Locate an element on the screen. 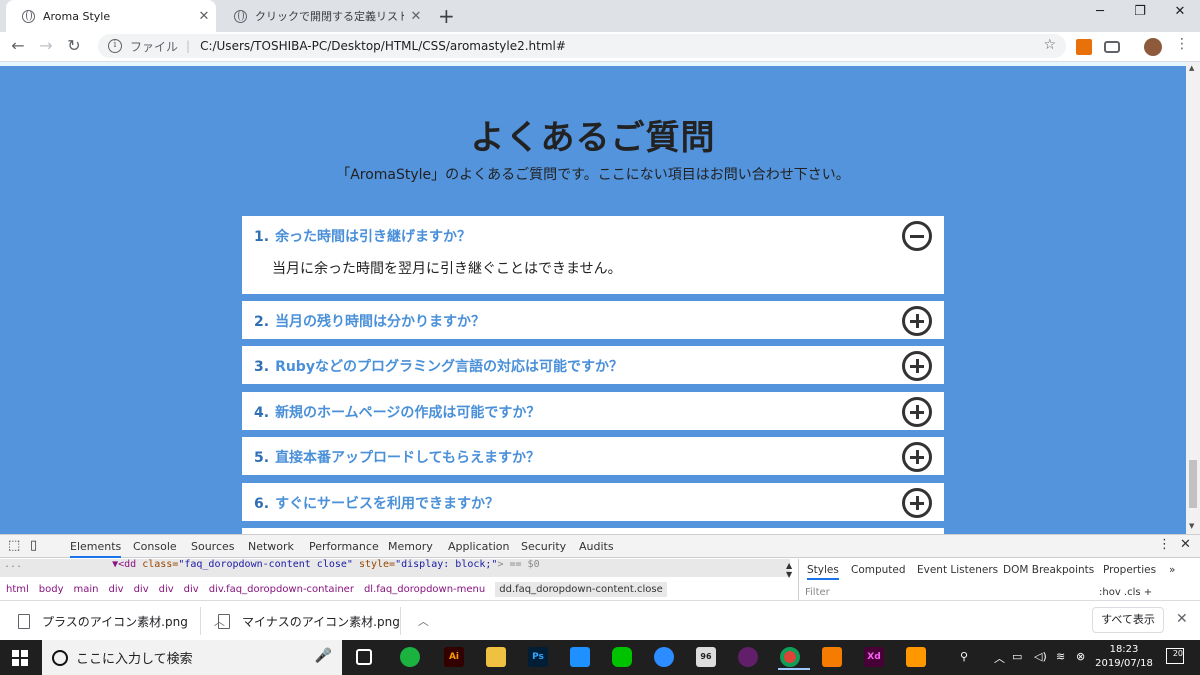  notification-center-icon: 20 is located at coordinates (1175, 656).